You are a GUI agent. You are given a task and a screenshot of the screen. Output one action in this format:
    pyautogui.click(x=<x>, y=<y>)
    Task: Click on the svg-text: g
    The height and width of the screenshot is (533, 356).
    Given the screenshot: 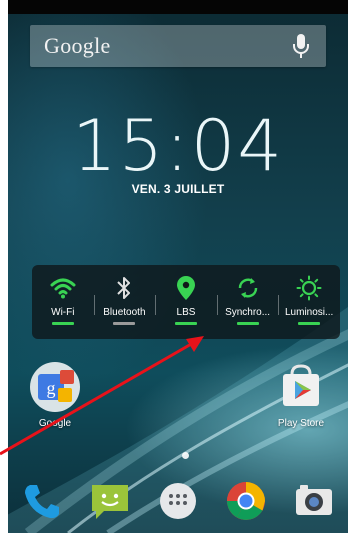 What is the action you would take?
    pyautogui.click(x=51, y=388)
    